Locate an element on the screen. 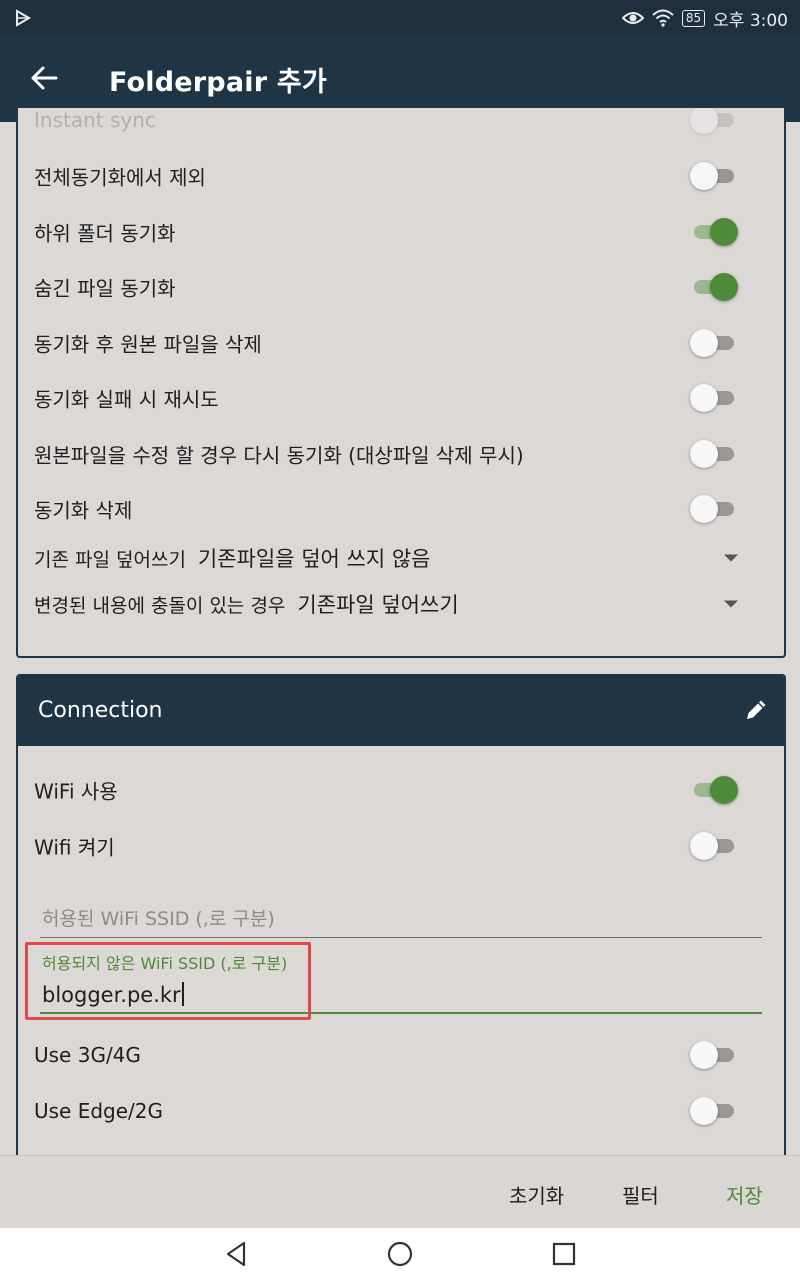 This screenshot has width=800, height=1280. sync-subfolders-toggle is located at coordinates (714, 232).